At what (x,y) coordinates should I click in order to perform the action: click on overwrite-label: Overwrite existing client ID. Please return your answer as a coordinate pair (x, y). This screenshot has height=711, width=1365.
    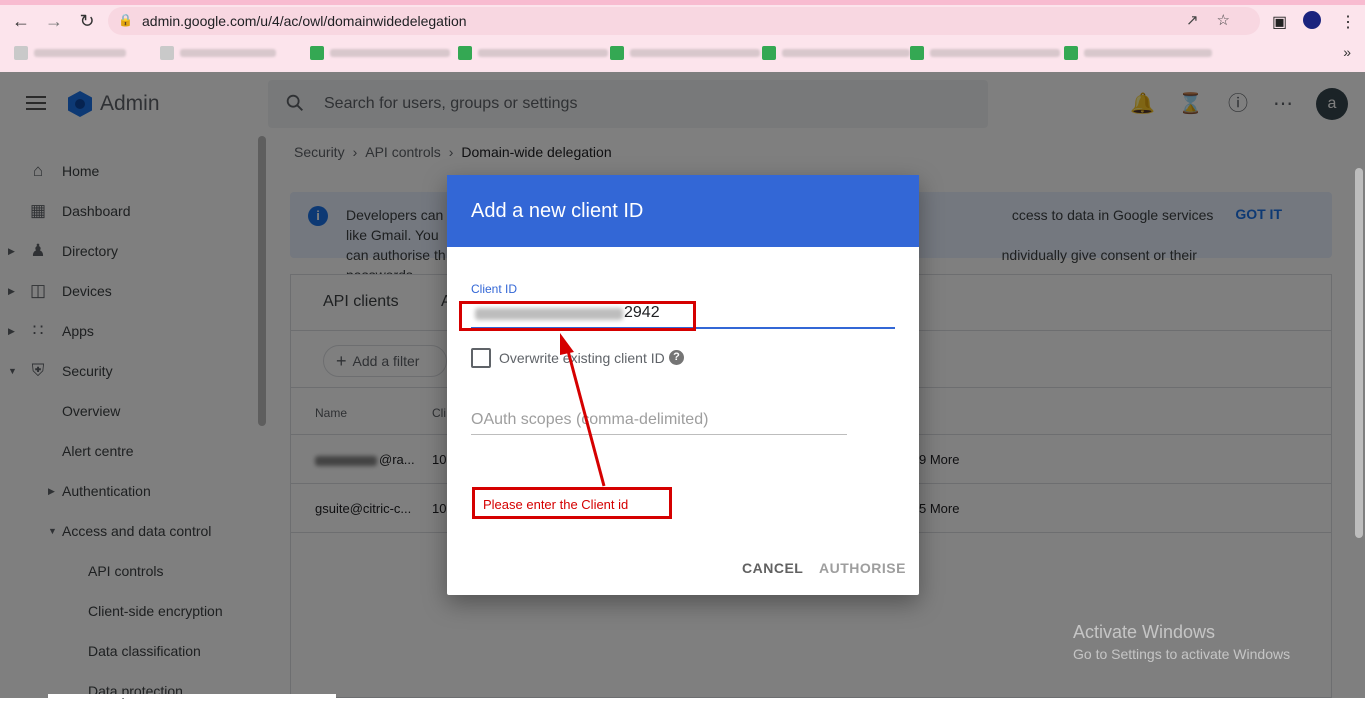
    Looking at the image, I should click on (582, 358).